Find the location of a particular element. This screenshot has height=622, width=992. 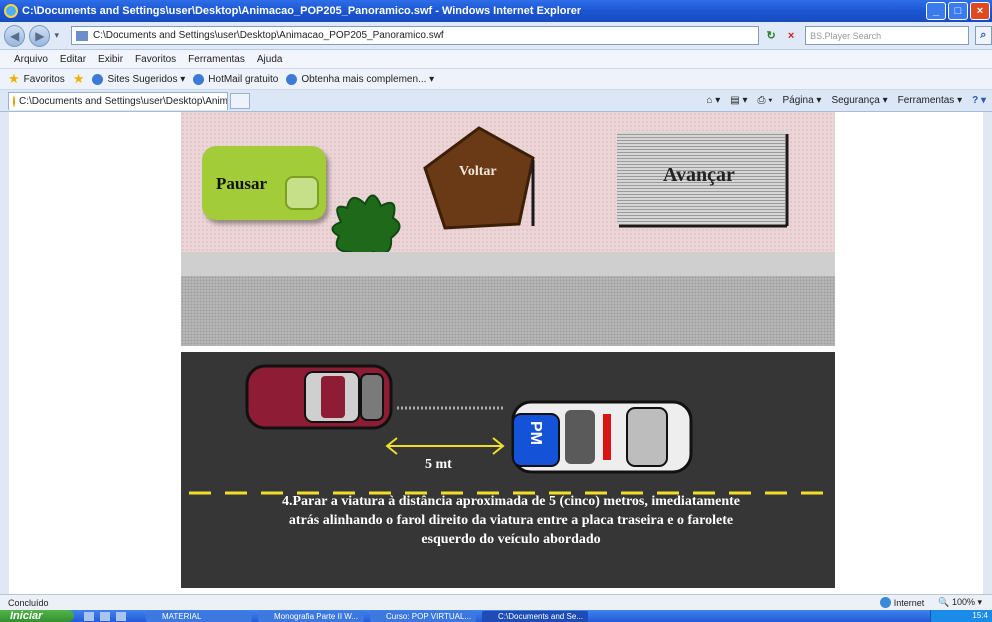

cmd-seguranca: Segurança ▾ is located at coordinates (859, 100).